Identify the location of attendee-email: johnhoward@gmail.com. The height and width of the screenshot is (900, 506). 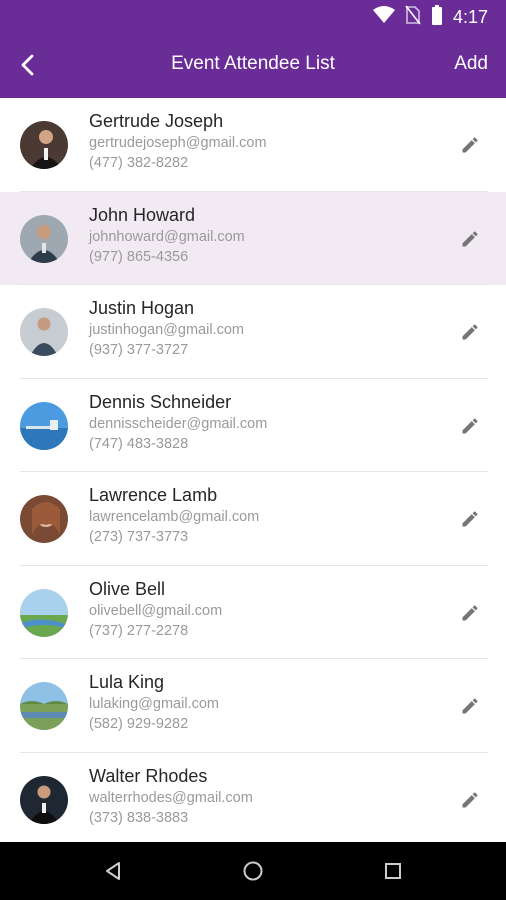
(167, 236).